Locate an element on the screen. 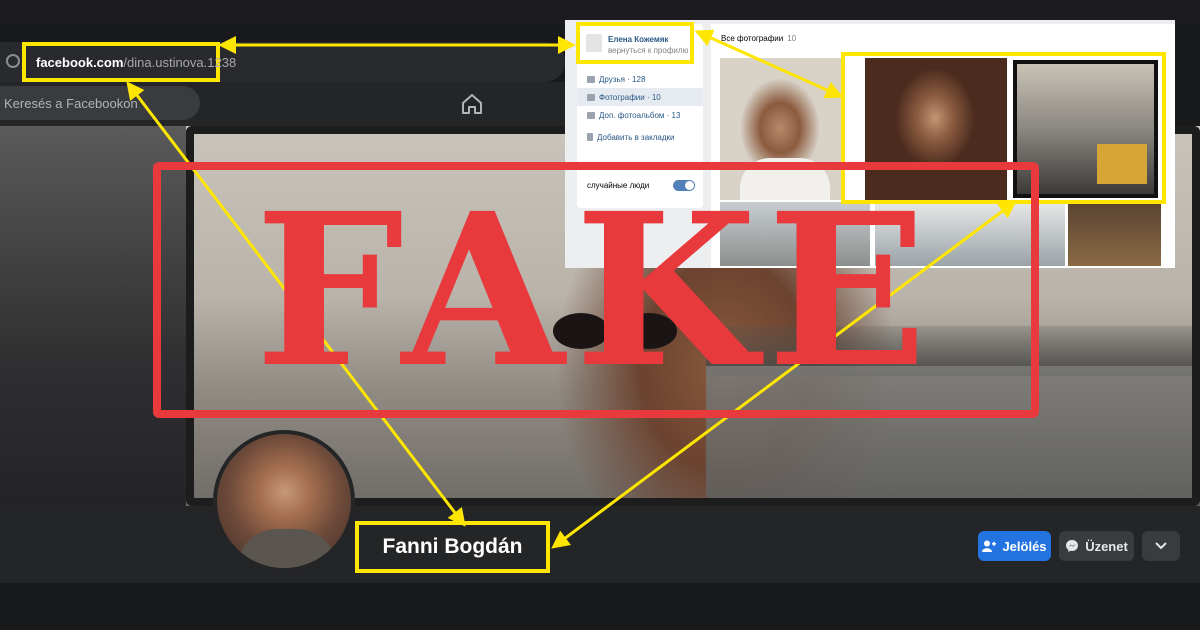  more-options-button is located at coordinates (1161, 546).